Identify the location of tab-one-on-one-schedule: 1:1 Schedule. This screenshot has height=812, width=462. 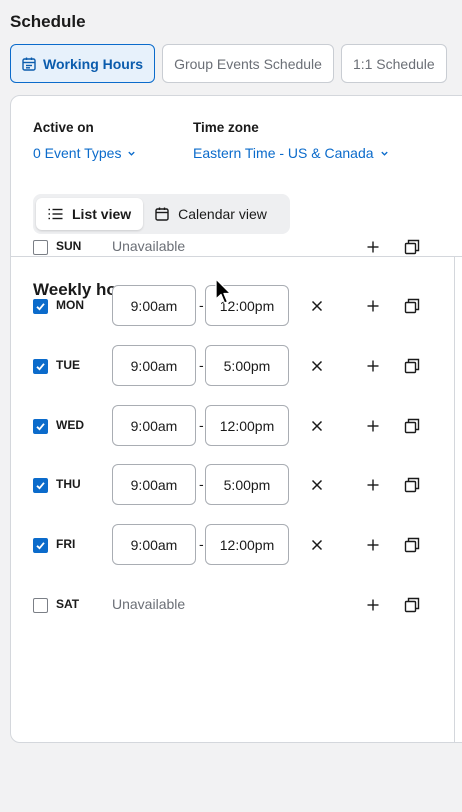
(393, 63).